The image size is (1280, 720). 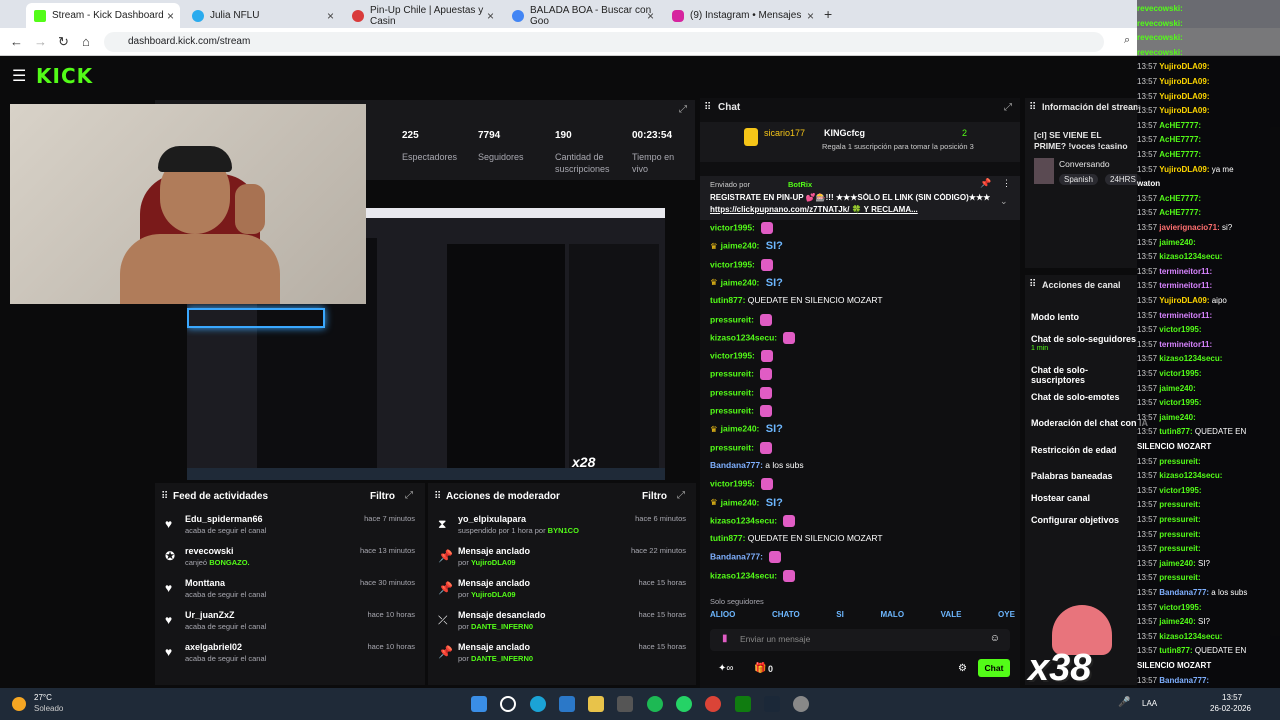 I want to click on chat-message: Bandana777:, so click(x=746, y=557).